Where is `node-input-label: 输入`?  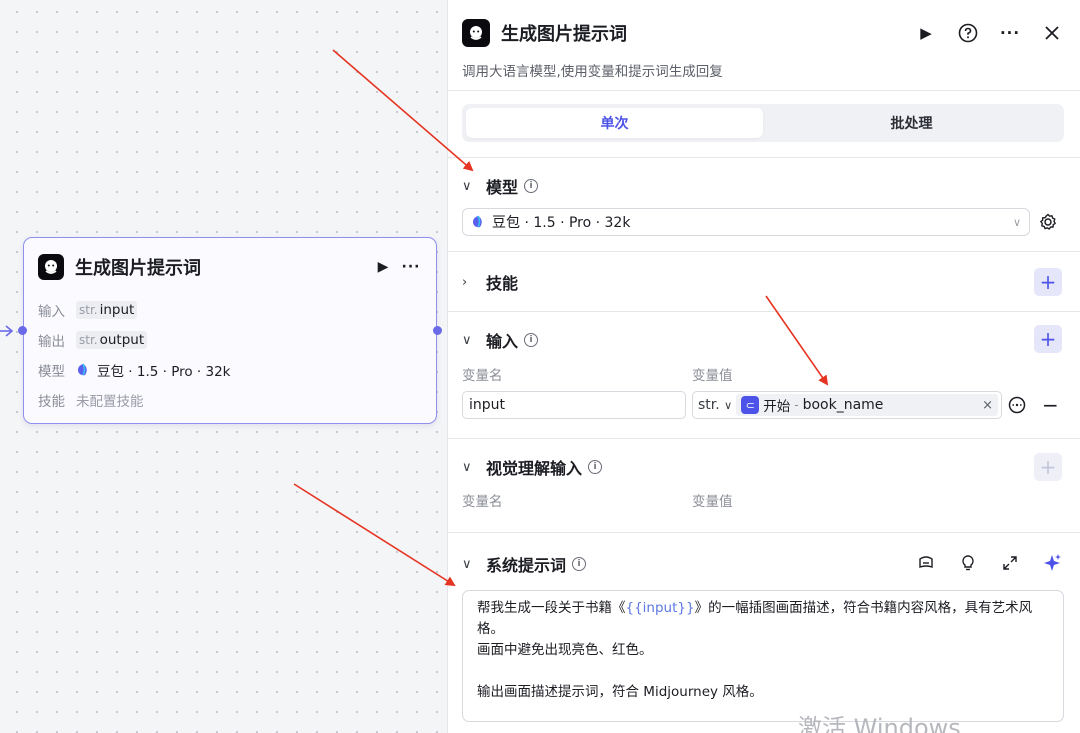
node-input-label: 输入 is located at coordinates (51, 312).